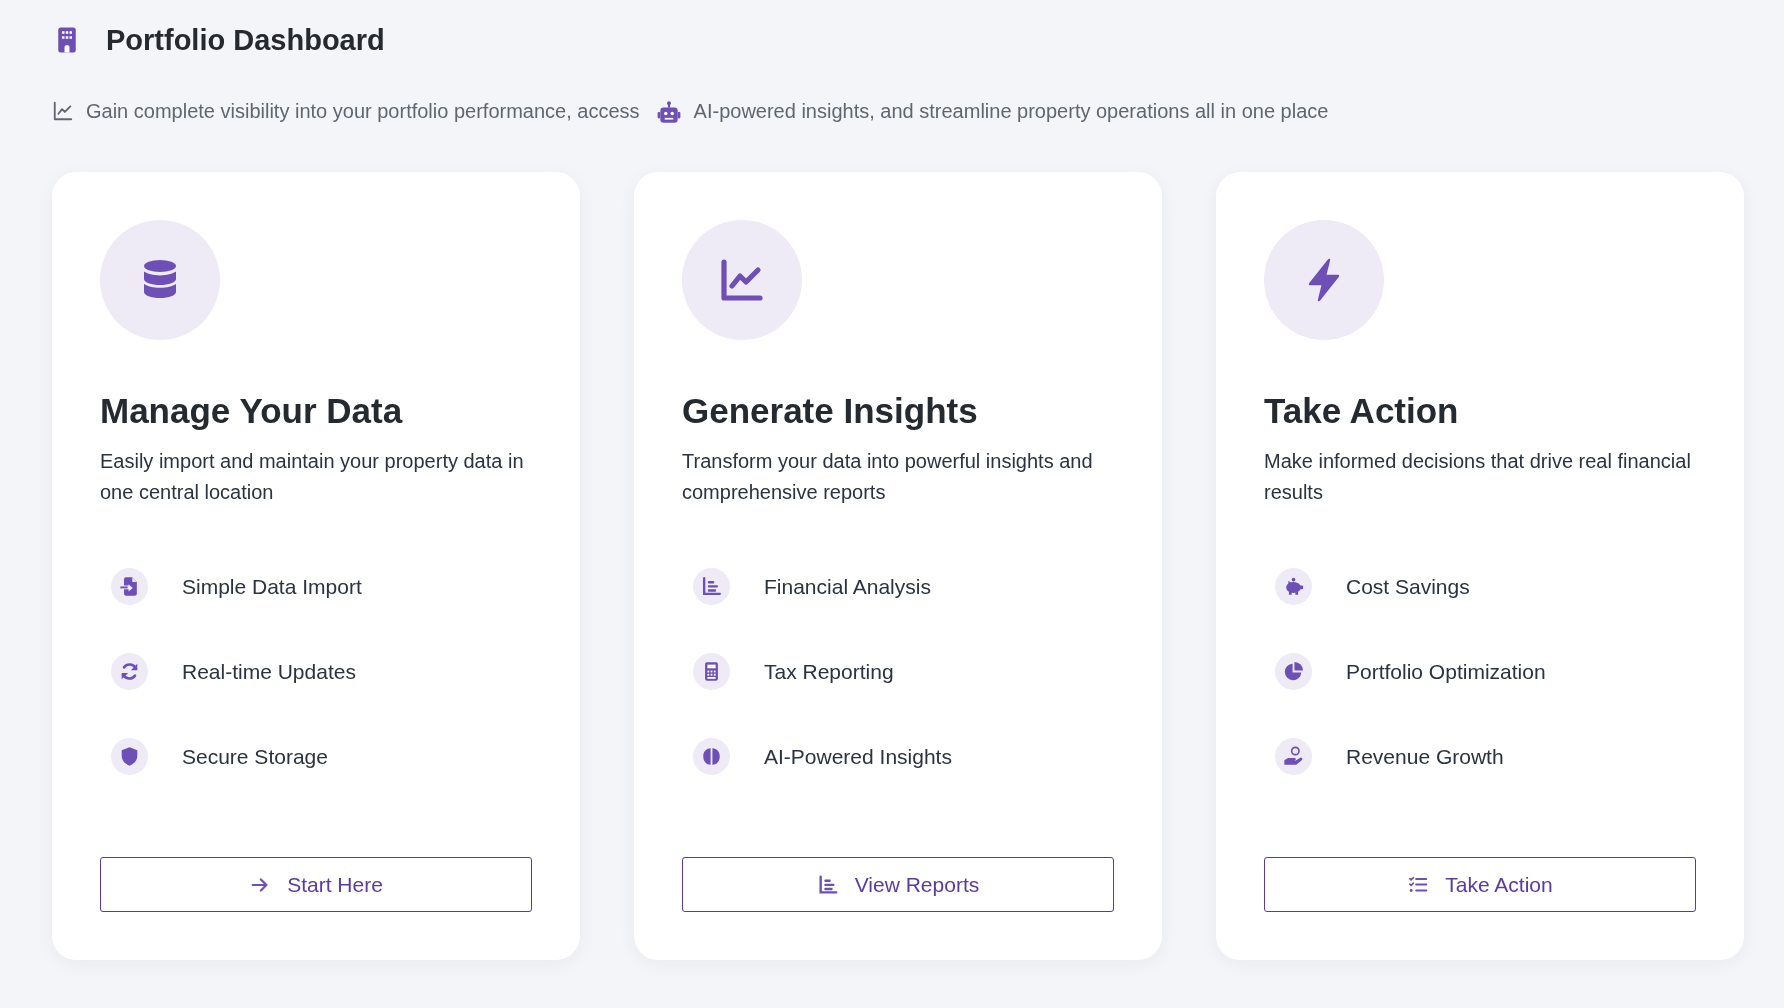 This screenshot has height=1008, width=1784. What do you see at coordinates (312, 477) in the screenshot?
I see `card-description: Easily import and maintain your property data in one central location` at bounding box center [312, 477].